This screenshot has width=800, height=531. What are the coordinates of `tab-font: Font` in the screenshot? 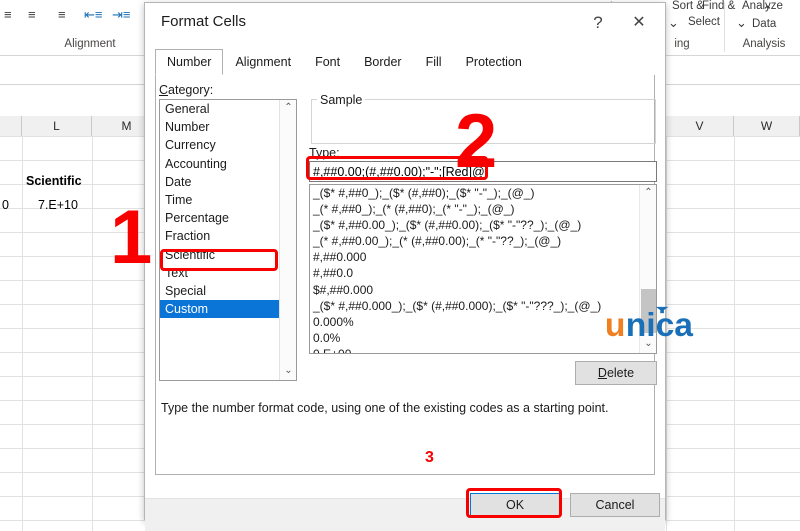 It's located at (327, 62).